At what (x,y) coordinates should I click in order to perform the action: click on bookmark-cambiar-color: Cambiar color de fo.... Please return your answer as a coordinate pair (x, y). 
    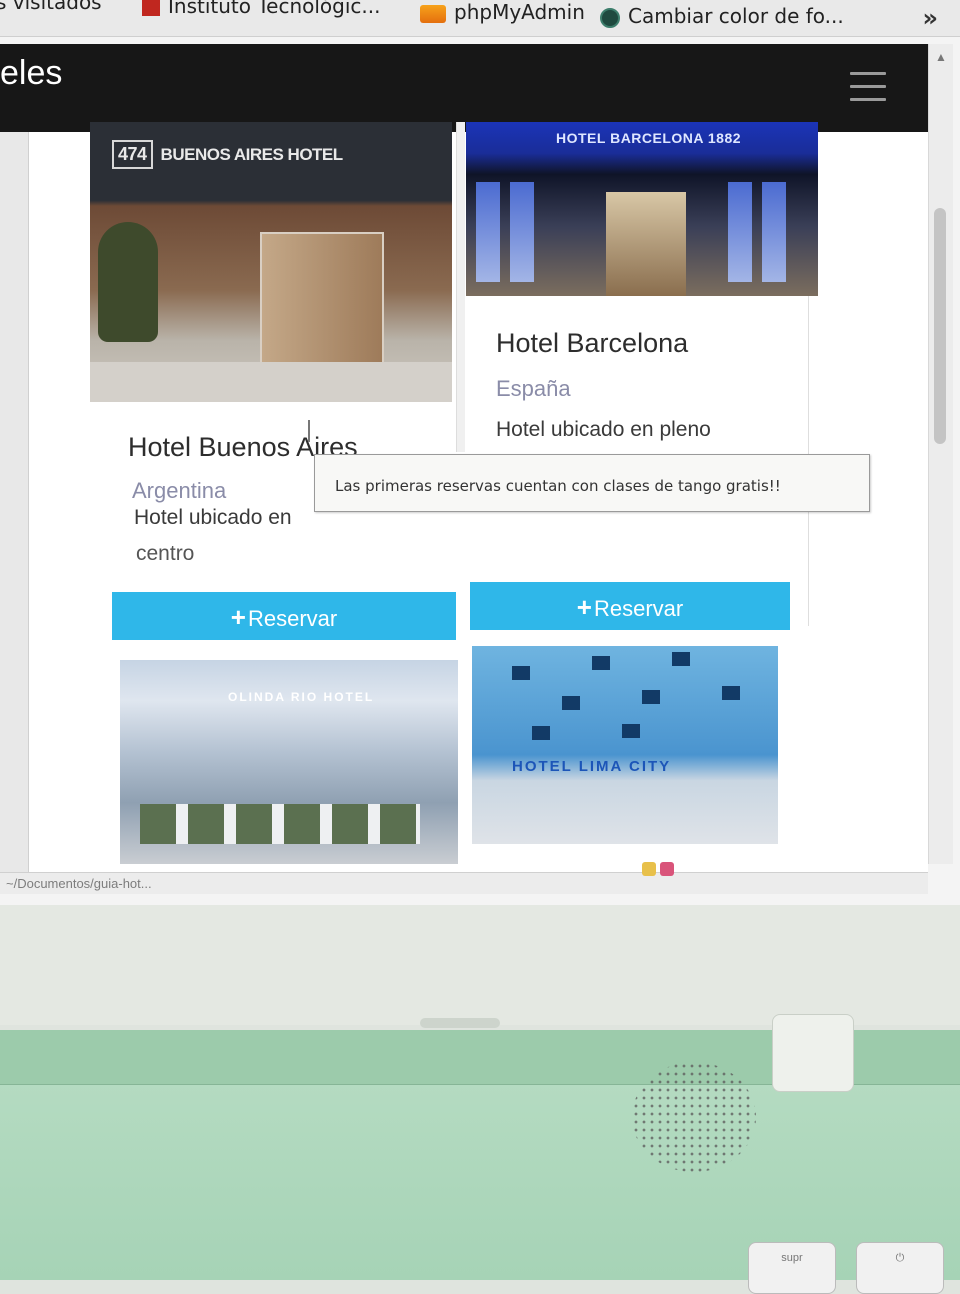
    Looking at the image, I should click on (722, 16).